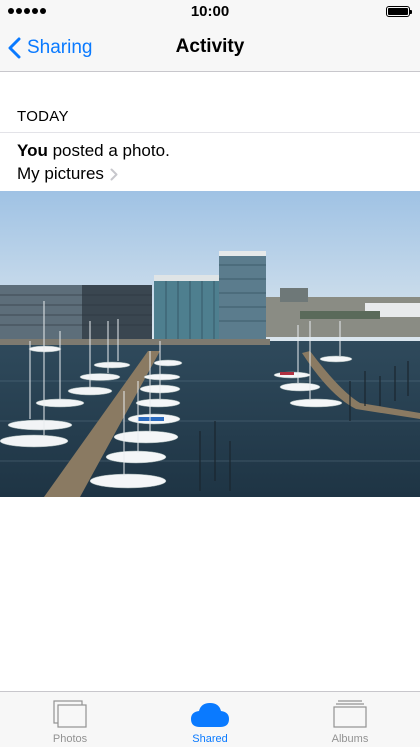 The image size is (420, 747). What do you see at coordinates (43, 116) in the screenshot?
I see `section-header-today: TODAY` at bounding box center [43, 116].